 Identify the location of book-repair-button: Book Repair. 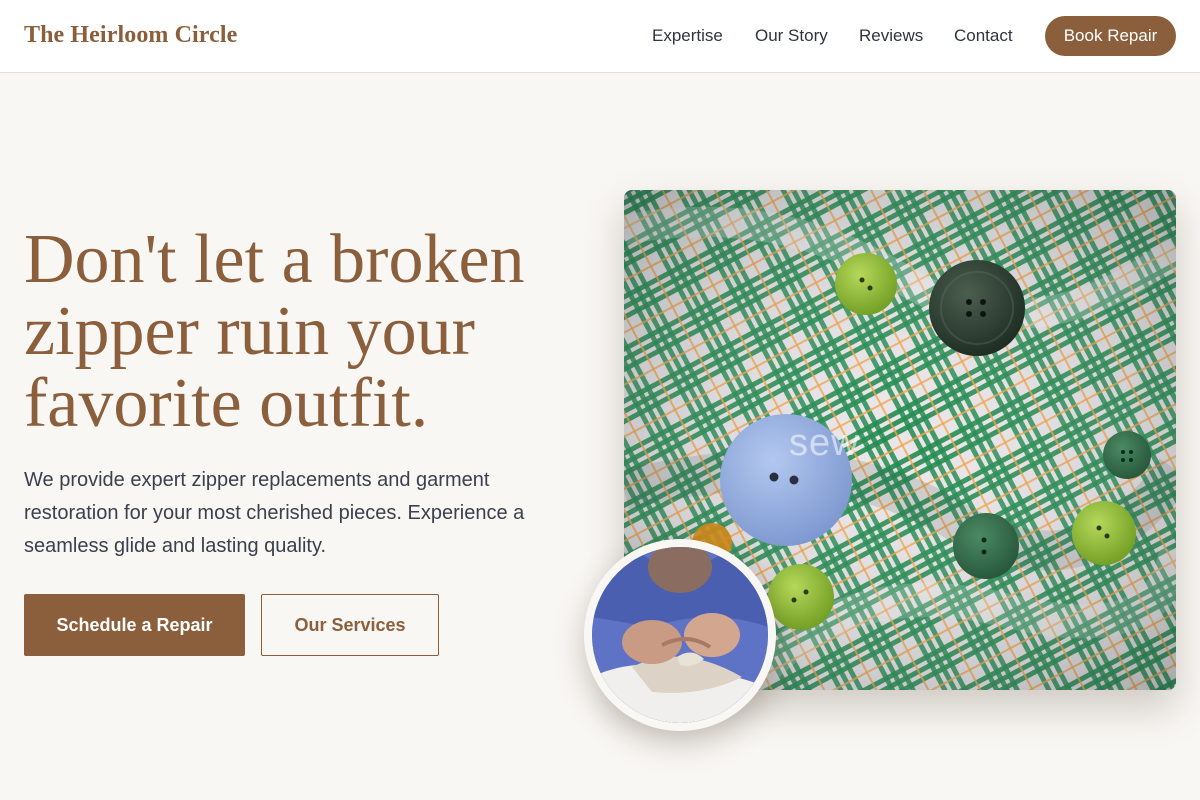
(1110, 36).